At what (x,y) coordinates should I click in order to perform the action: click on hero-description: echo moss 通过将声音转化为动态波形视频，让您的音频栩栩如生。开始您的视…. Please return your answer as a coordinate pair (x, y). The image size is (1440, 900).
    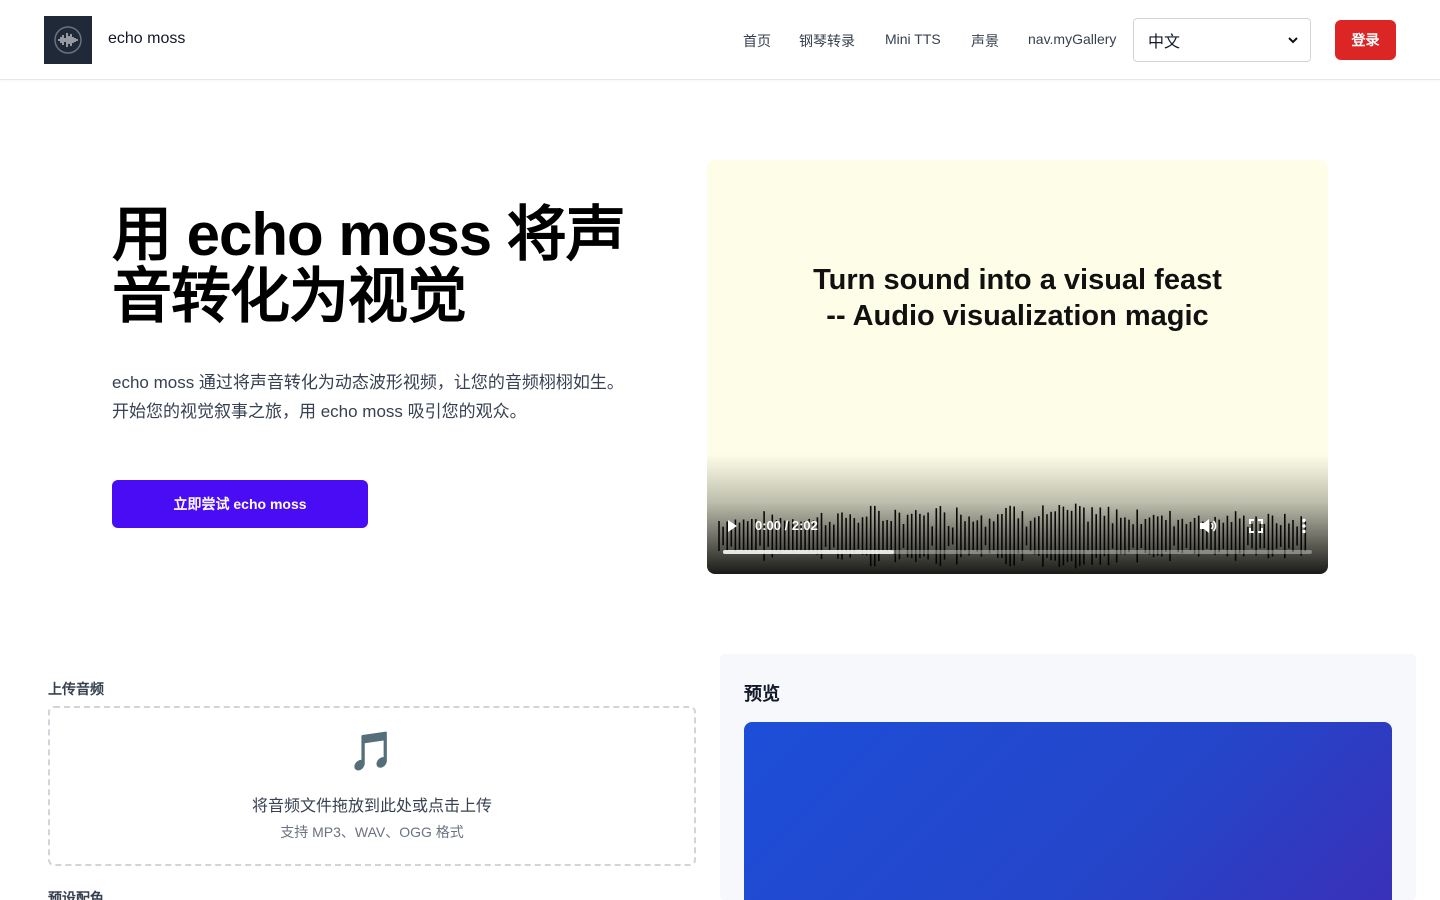
    Looking at the image, I should click on (368, 397).